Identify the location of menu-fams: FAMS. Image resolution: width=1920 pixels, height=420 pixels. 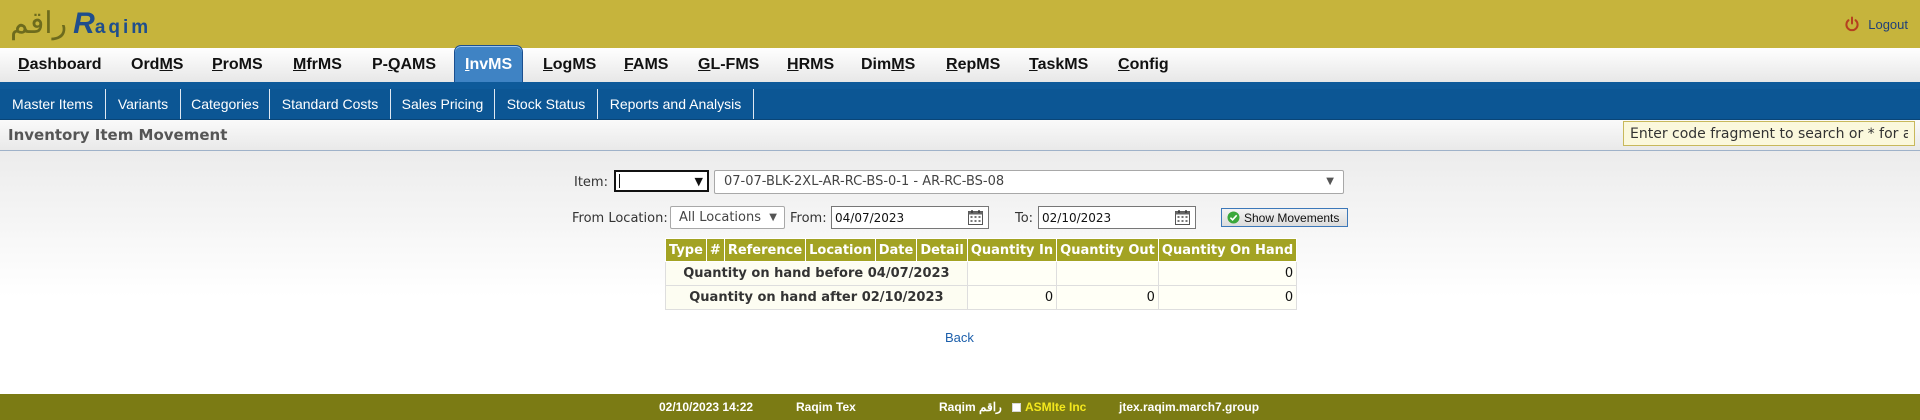
(646, 65).